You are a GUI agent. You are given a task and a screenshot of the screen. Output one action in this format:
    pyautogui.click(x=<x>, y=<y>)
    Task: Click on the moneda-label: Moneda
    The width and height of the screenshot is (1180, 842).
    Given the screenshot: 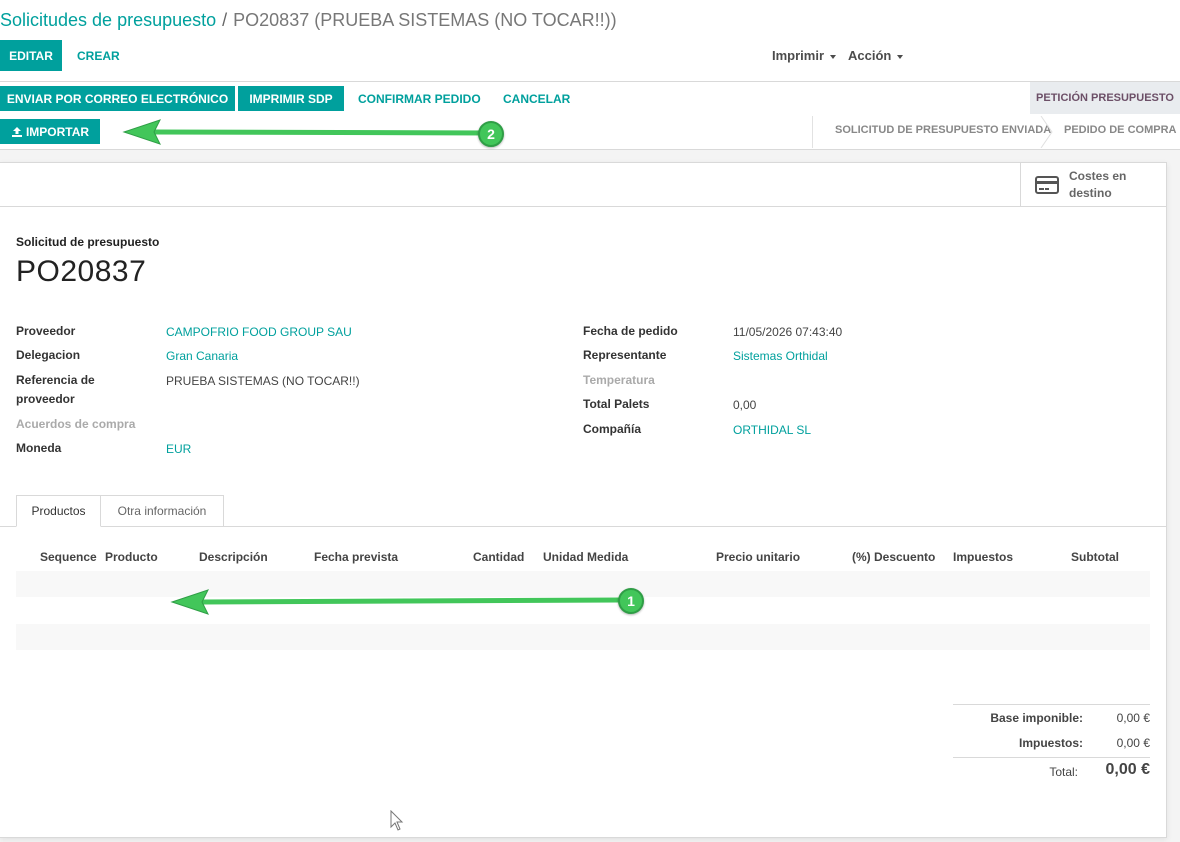 What is the action you would take?
    pyautogui.click(x=39, y=448)
    